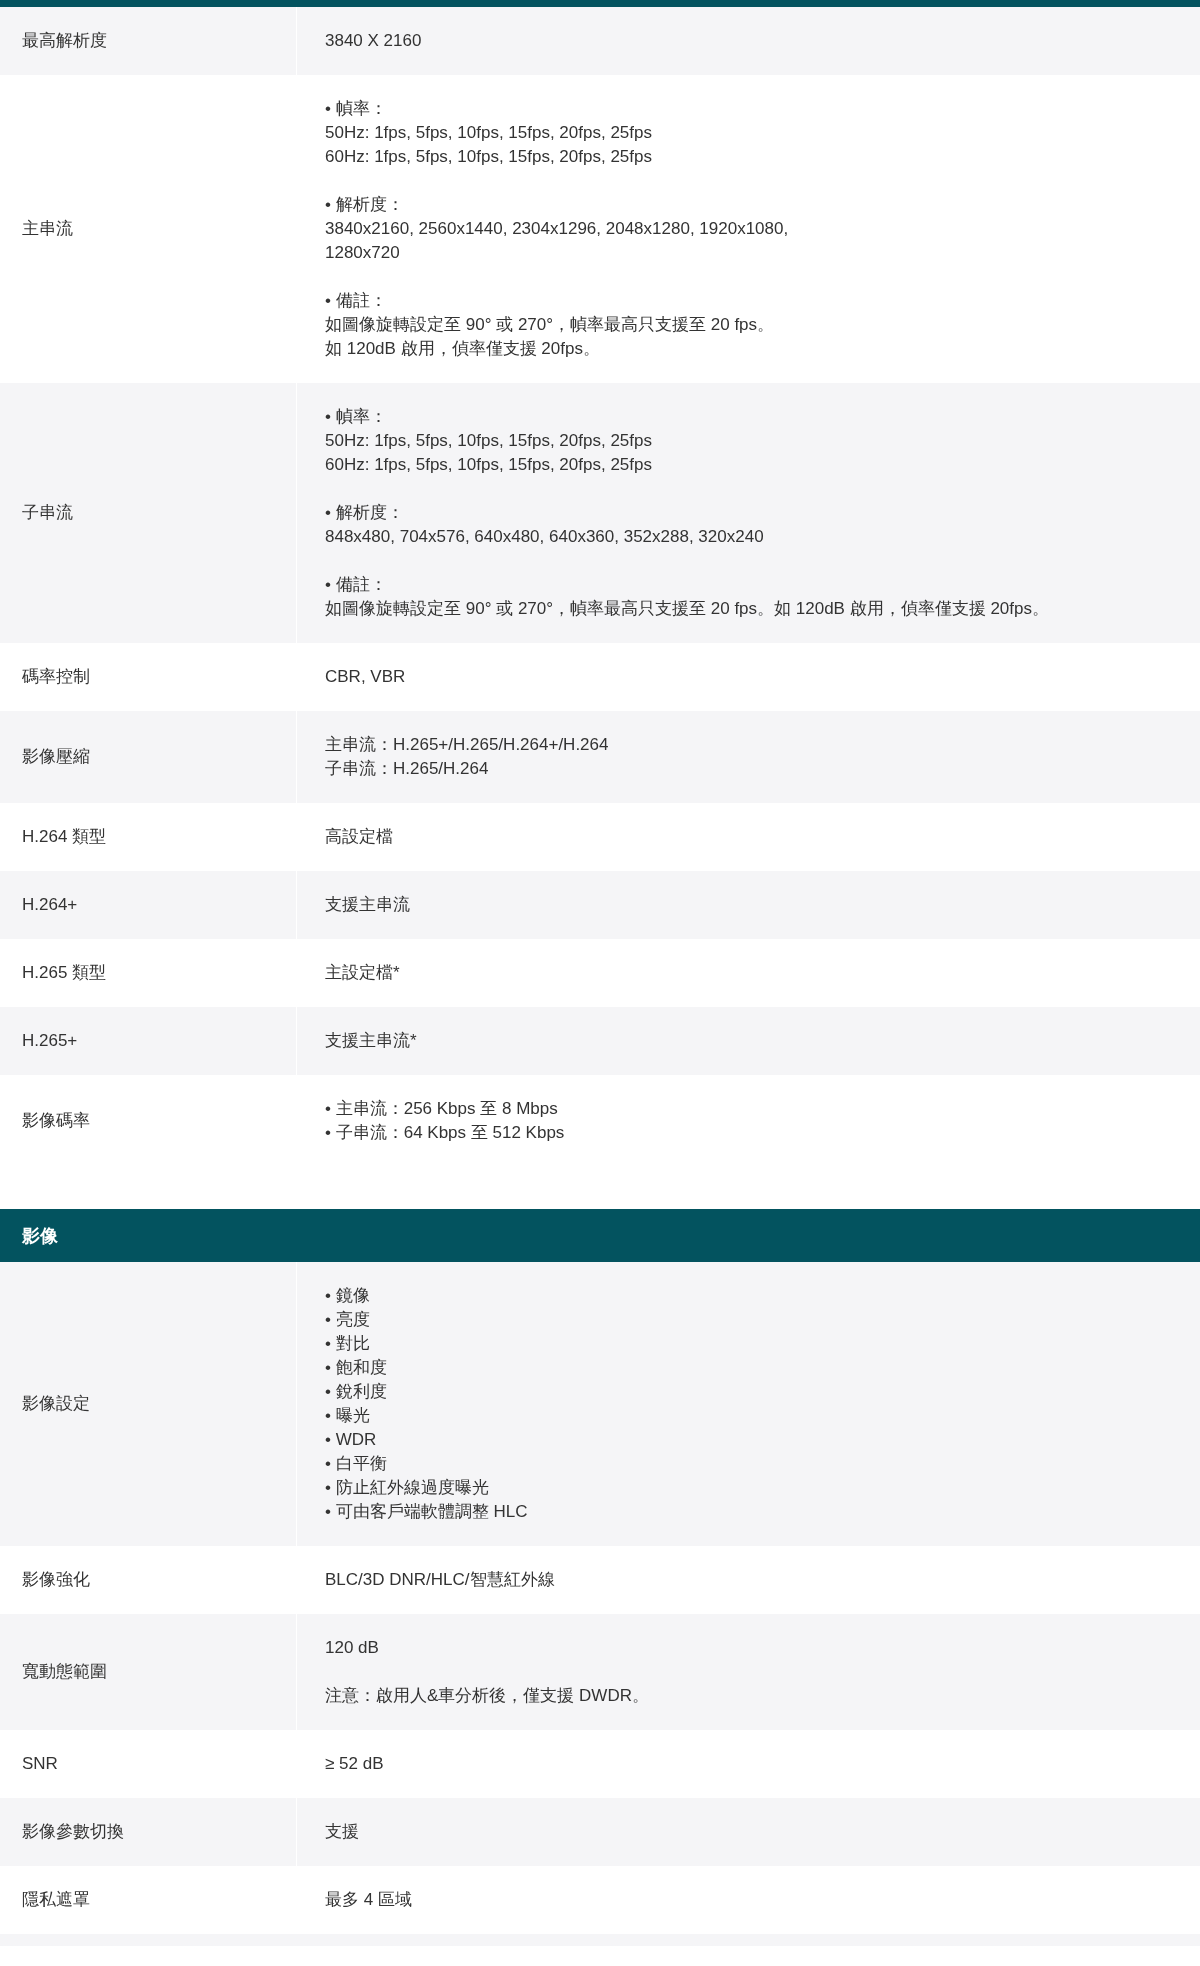  Describe the element at coordinates (748, 41) in the screenshot. I see `spec-value: 3840 X 2160` at that location.